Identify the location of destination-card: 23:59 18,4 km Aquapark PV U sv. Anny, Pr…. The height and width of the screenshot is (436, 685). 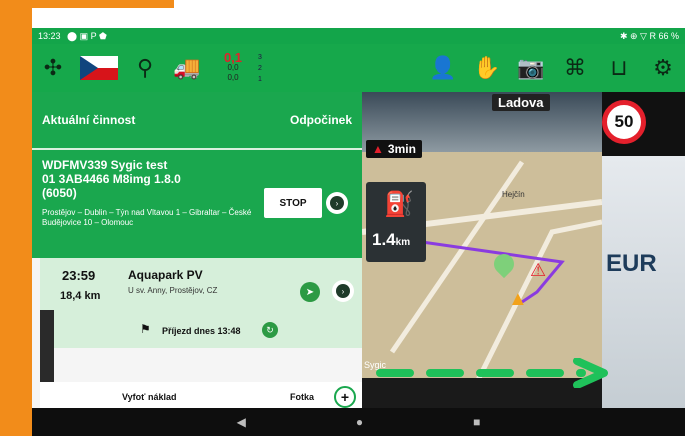
(201, 303).